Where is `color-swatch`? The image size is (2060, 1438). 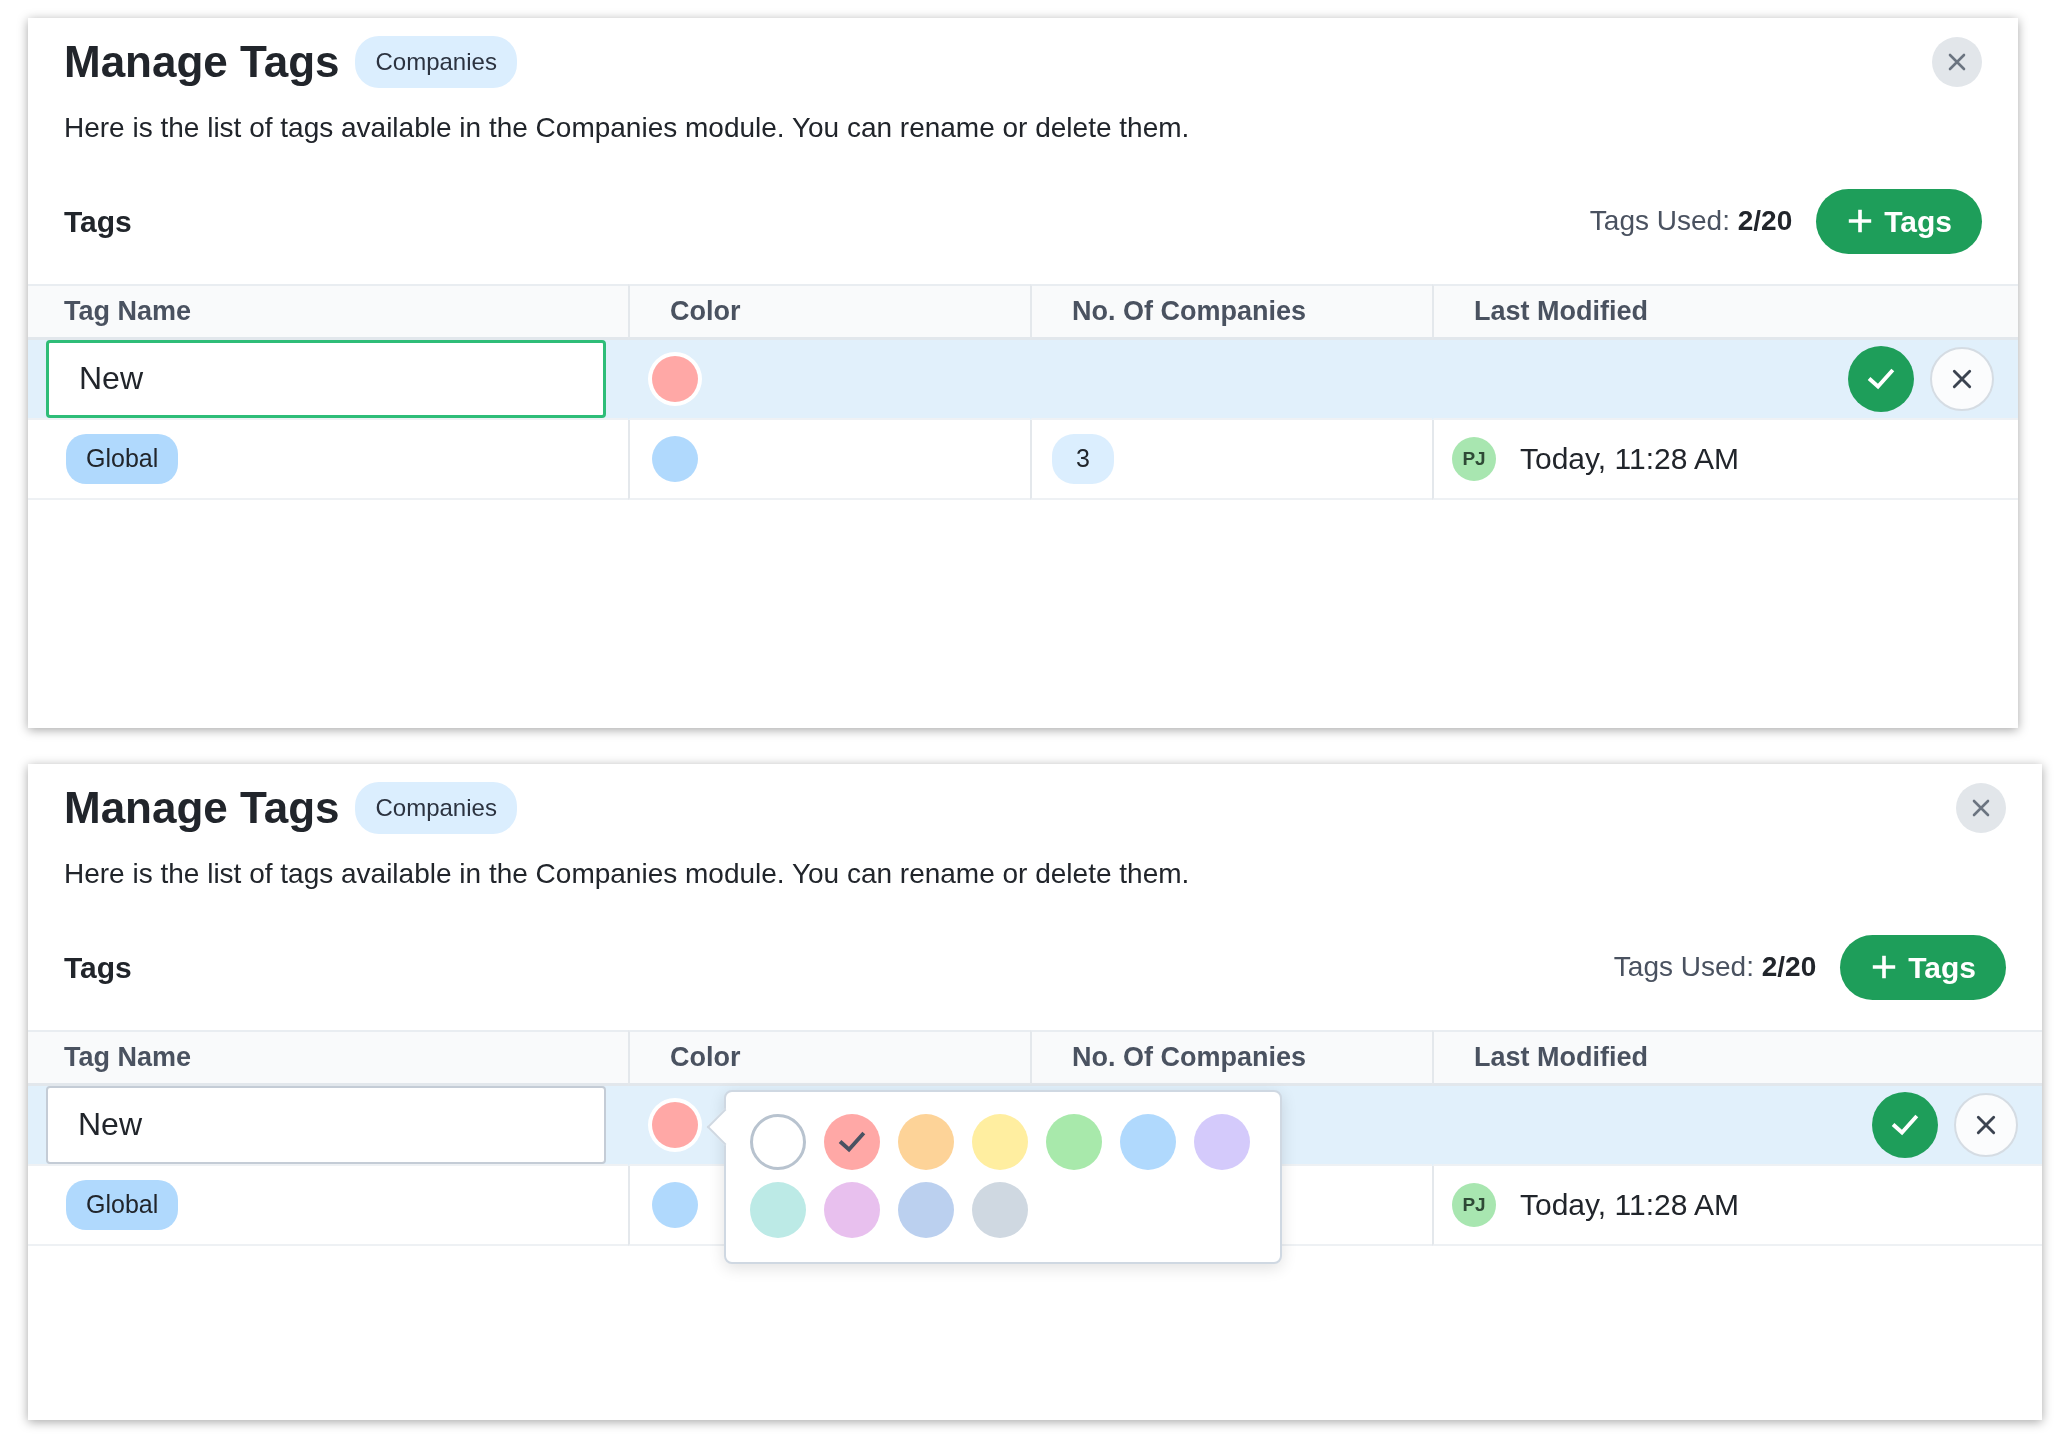 color-swatch is located at coordinates (778, 1141).